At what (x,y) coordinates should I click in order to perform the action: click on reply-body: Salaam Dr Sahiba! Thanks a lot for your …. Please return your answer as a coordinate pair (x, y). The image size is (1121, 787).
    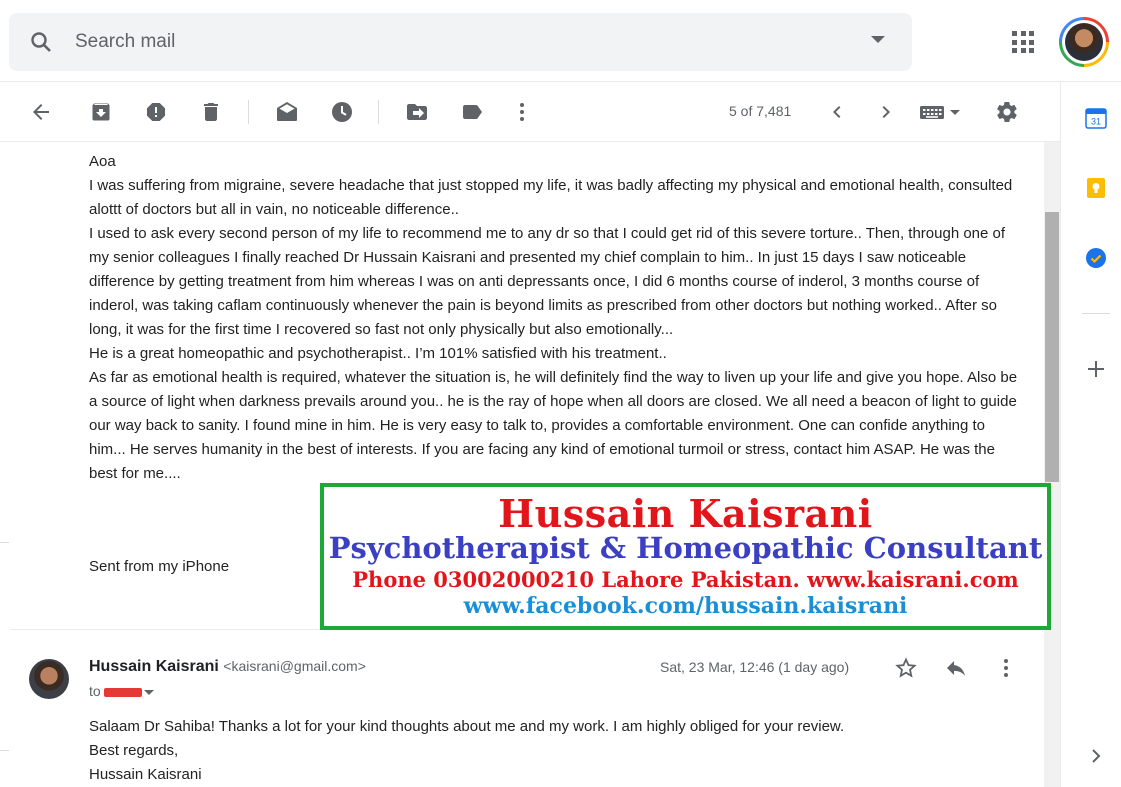
    Looking at the image, I should click on (466, 751).